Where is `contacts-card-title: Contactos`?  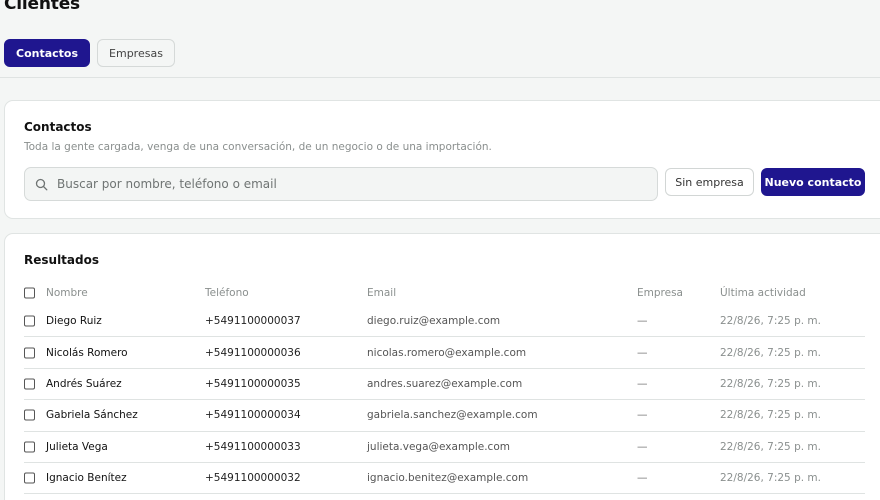 contacts-card-title: Contactos is located at coordinates (58, 127).